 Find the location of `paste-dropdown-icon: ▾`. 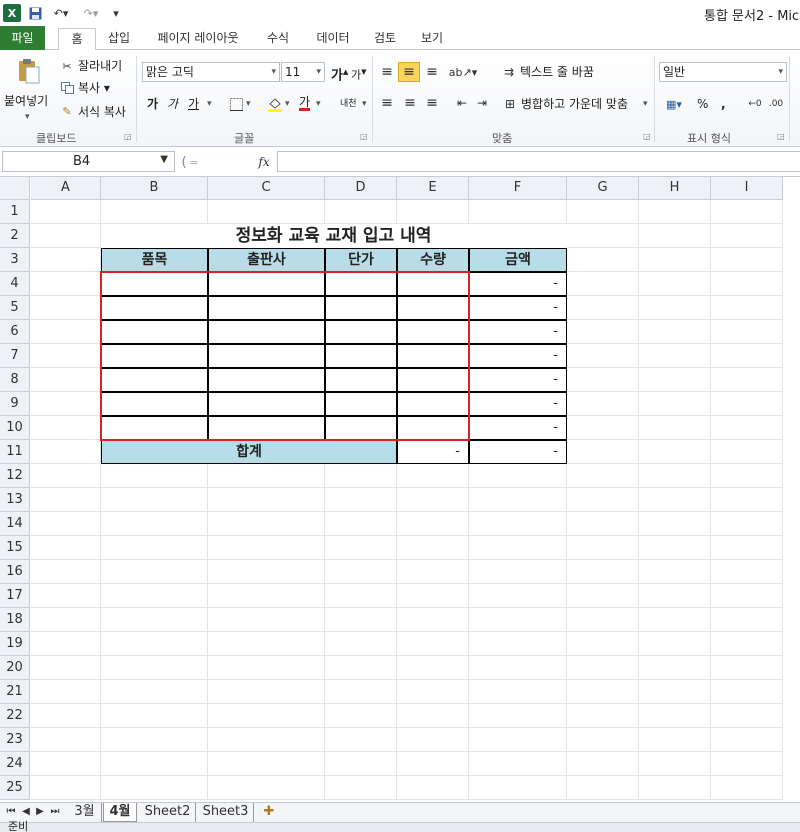

paste-dropdown-icon: ▾ is located at coordinates (27, 117).